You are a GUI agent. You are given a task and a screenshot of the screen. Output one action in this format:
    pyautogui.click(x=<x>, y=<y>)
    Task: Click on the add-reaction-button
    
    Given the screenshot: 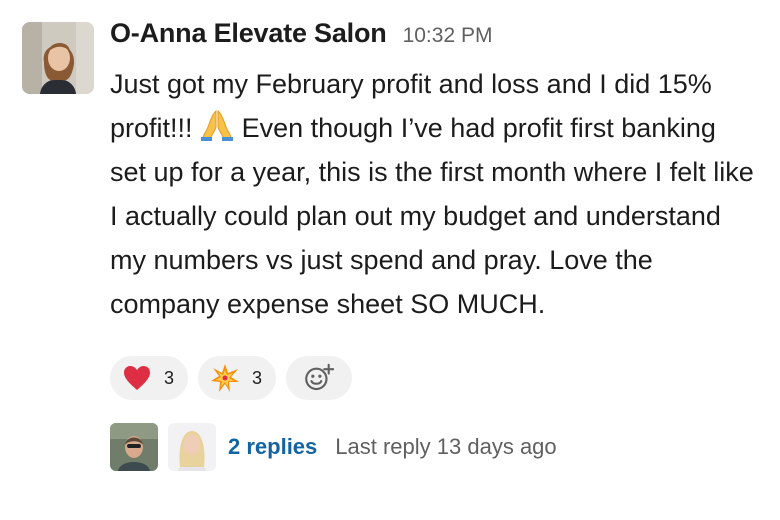 What is the action you would take?
    pyautogui.click(x=319, y=378)
    